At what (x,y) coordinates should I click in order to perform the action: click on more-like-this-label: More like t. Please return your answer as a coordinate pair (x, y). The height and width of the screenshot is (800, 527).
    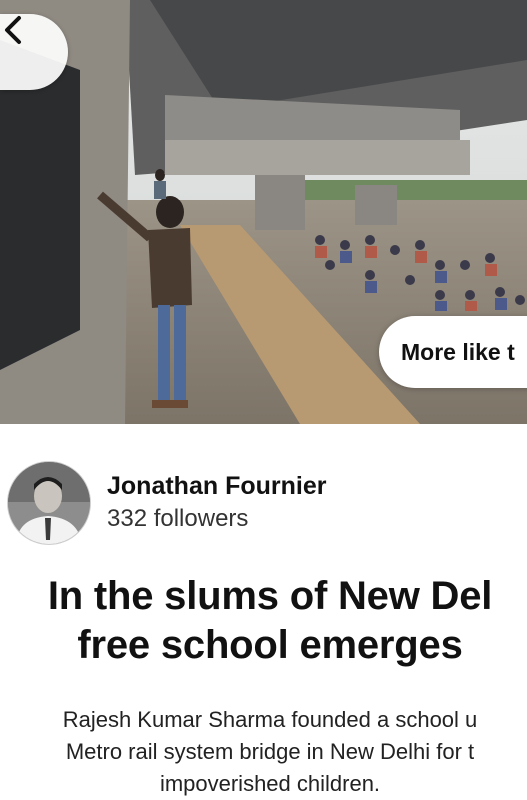
    Looking at the image, I should click on (458, 351).